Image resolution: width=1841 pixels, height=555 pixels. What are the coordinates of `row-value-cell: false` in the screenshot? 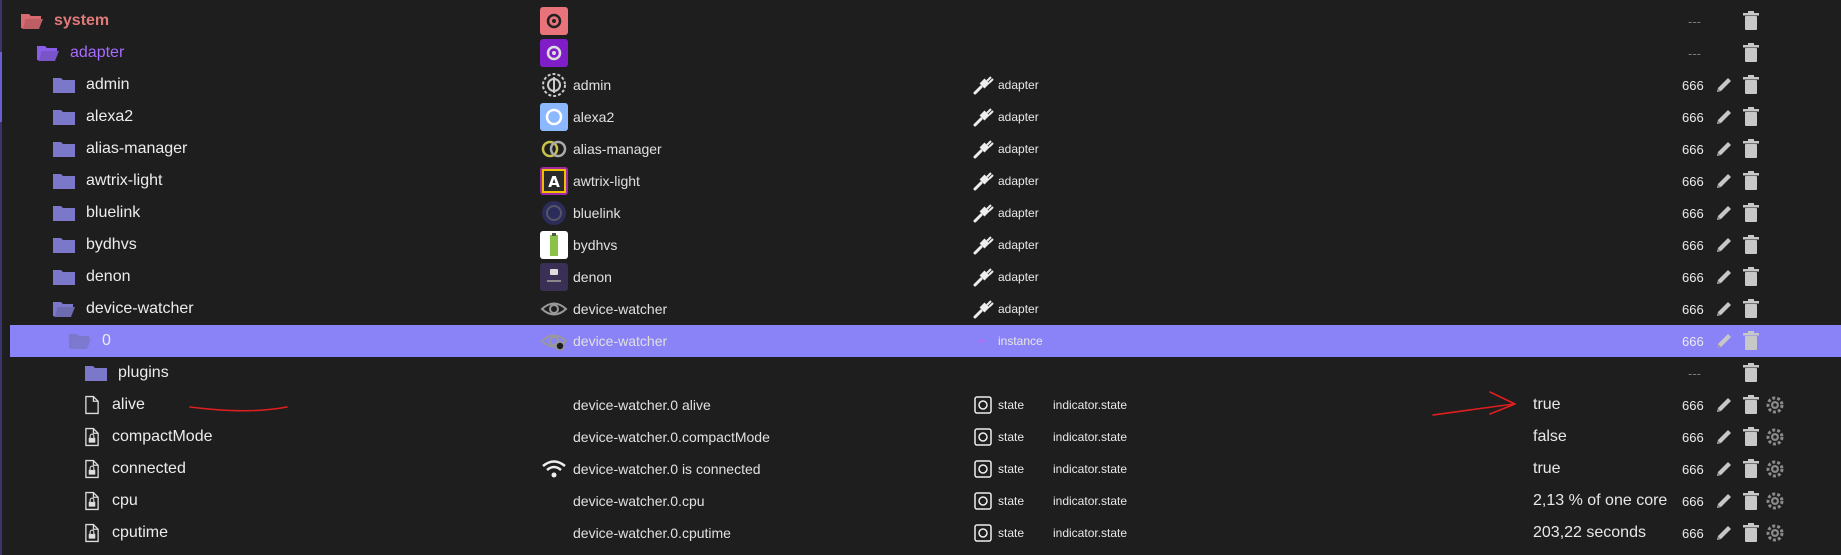 It's located at (1550, 437).